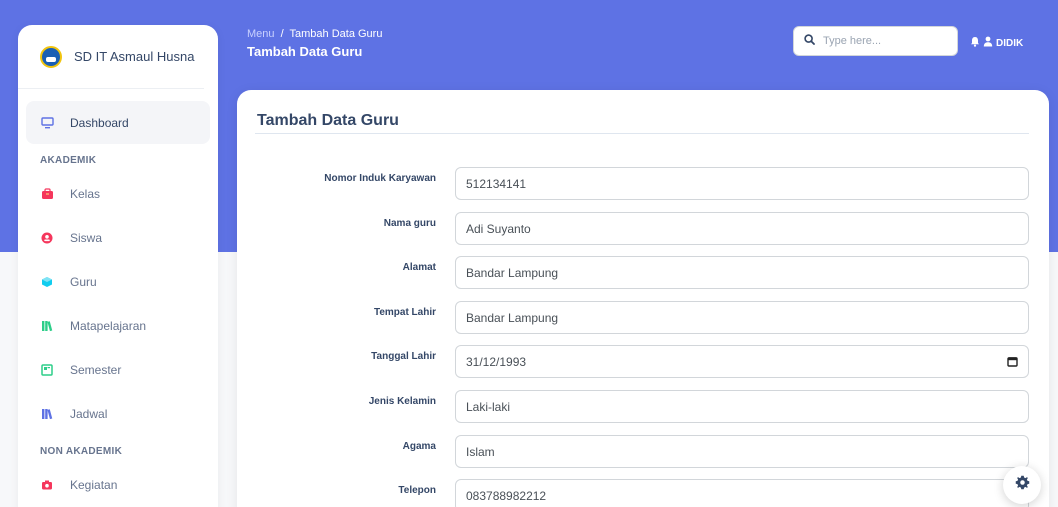 This screenshot has height=507, width=1058. What do you see at coordinates (809, 41) in the screenshot?
I see `search-icon` at bounding box center [809, 41].